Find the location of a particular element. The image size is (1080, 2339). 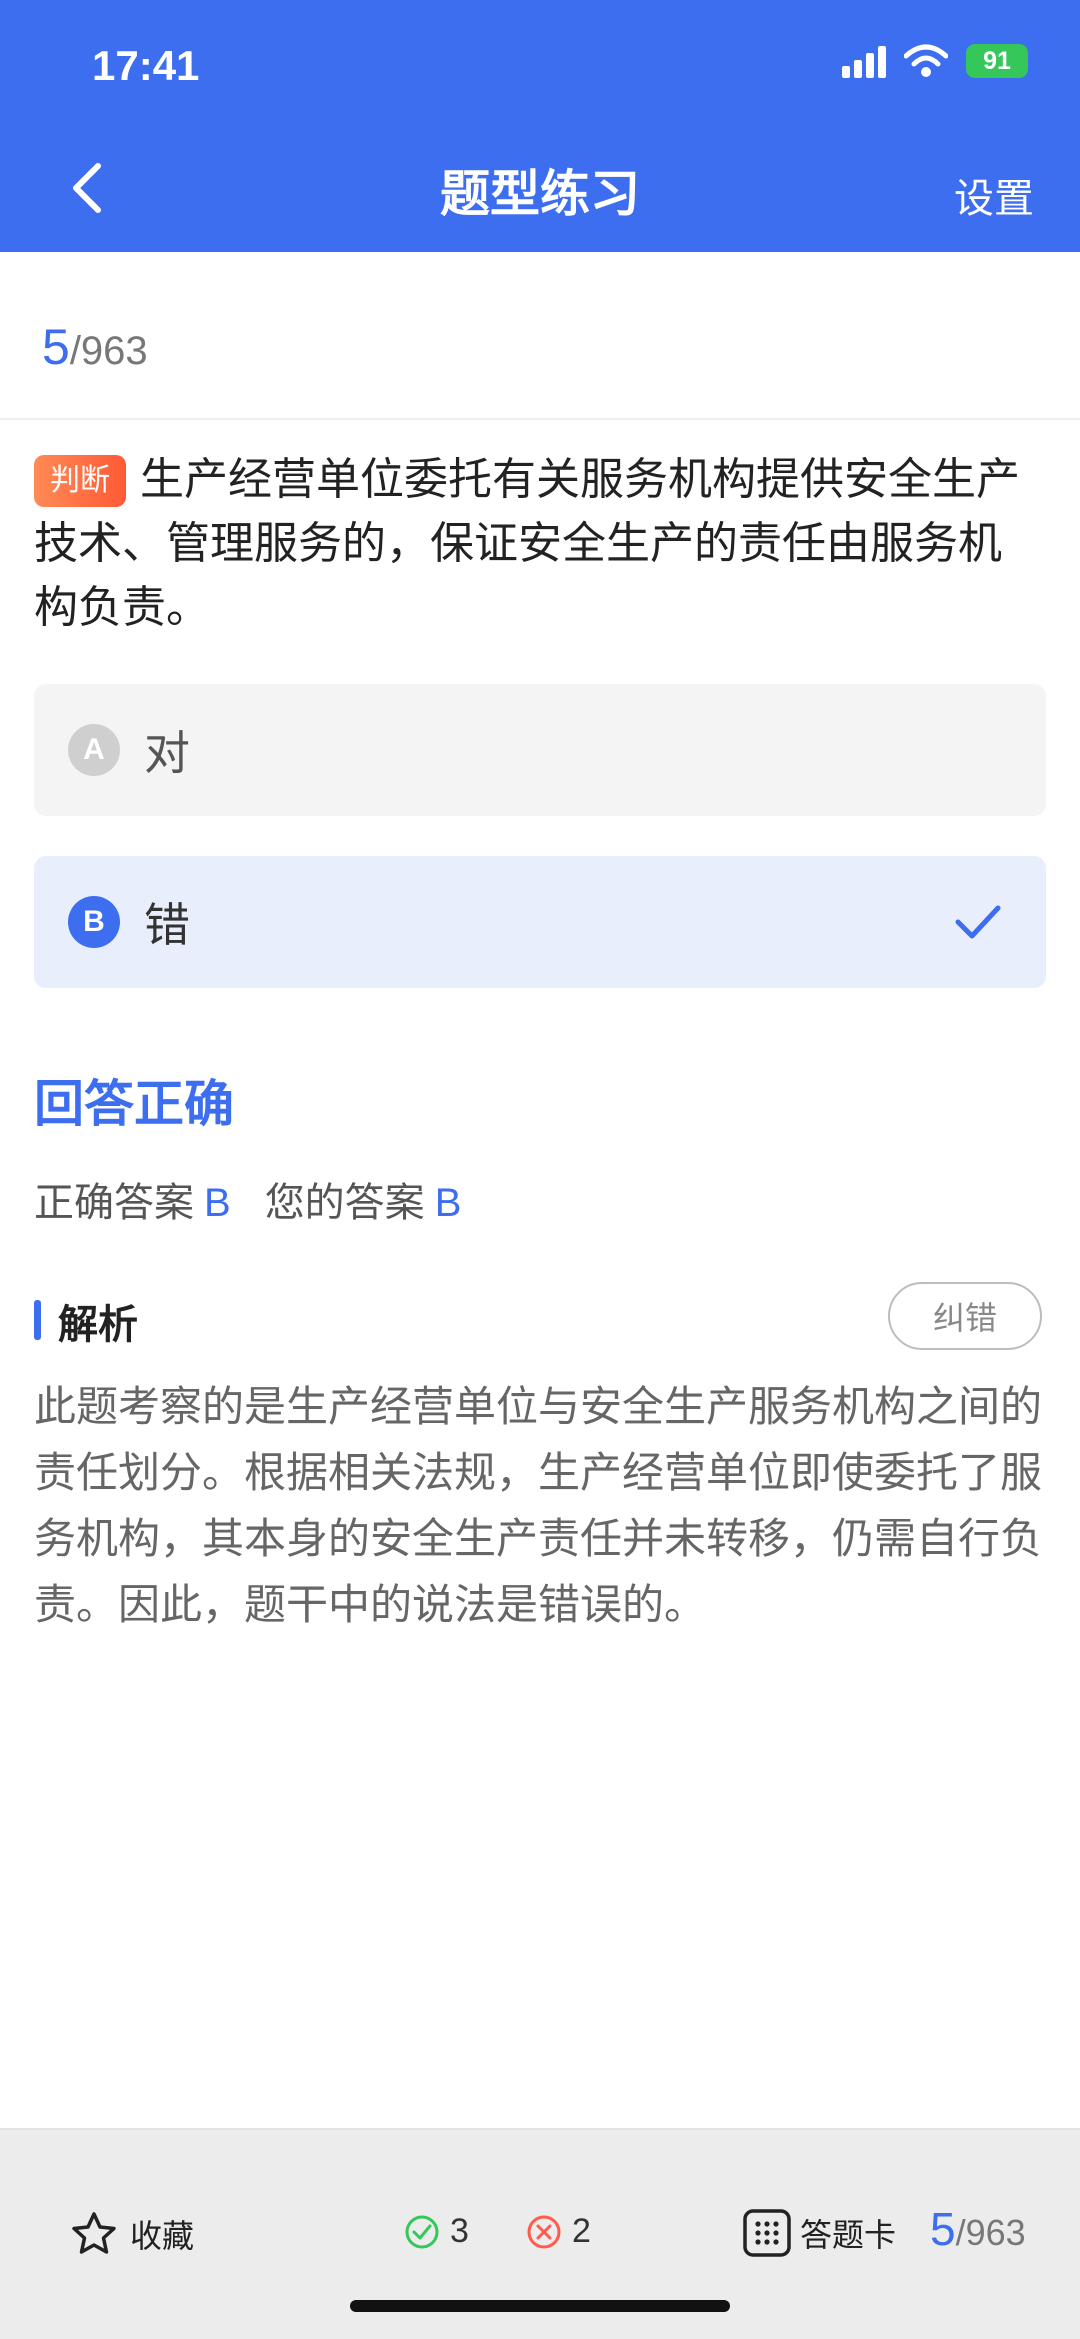

bottom-progress-total: /963 is located at coordinates (990, 2232).